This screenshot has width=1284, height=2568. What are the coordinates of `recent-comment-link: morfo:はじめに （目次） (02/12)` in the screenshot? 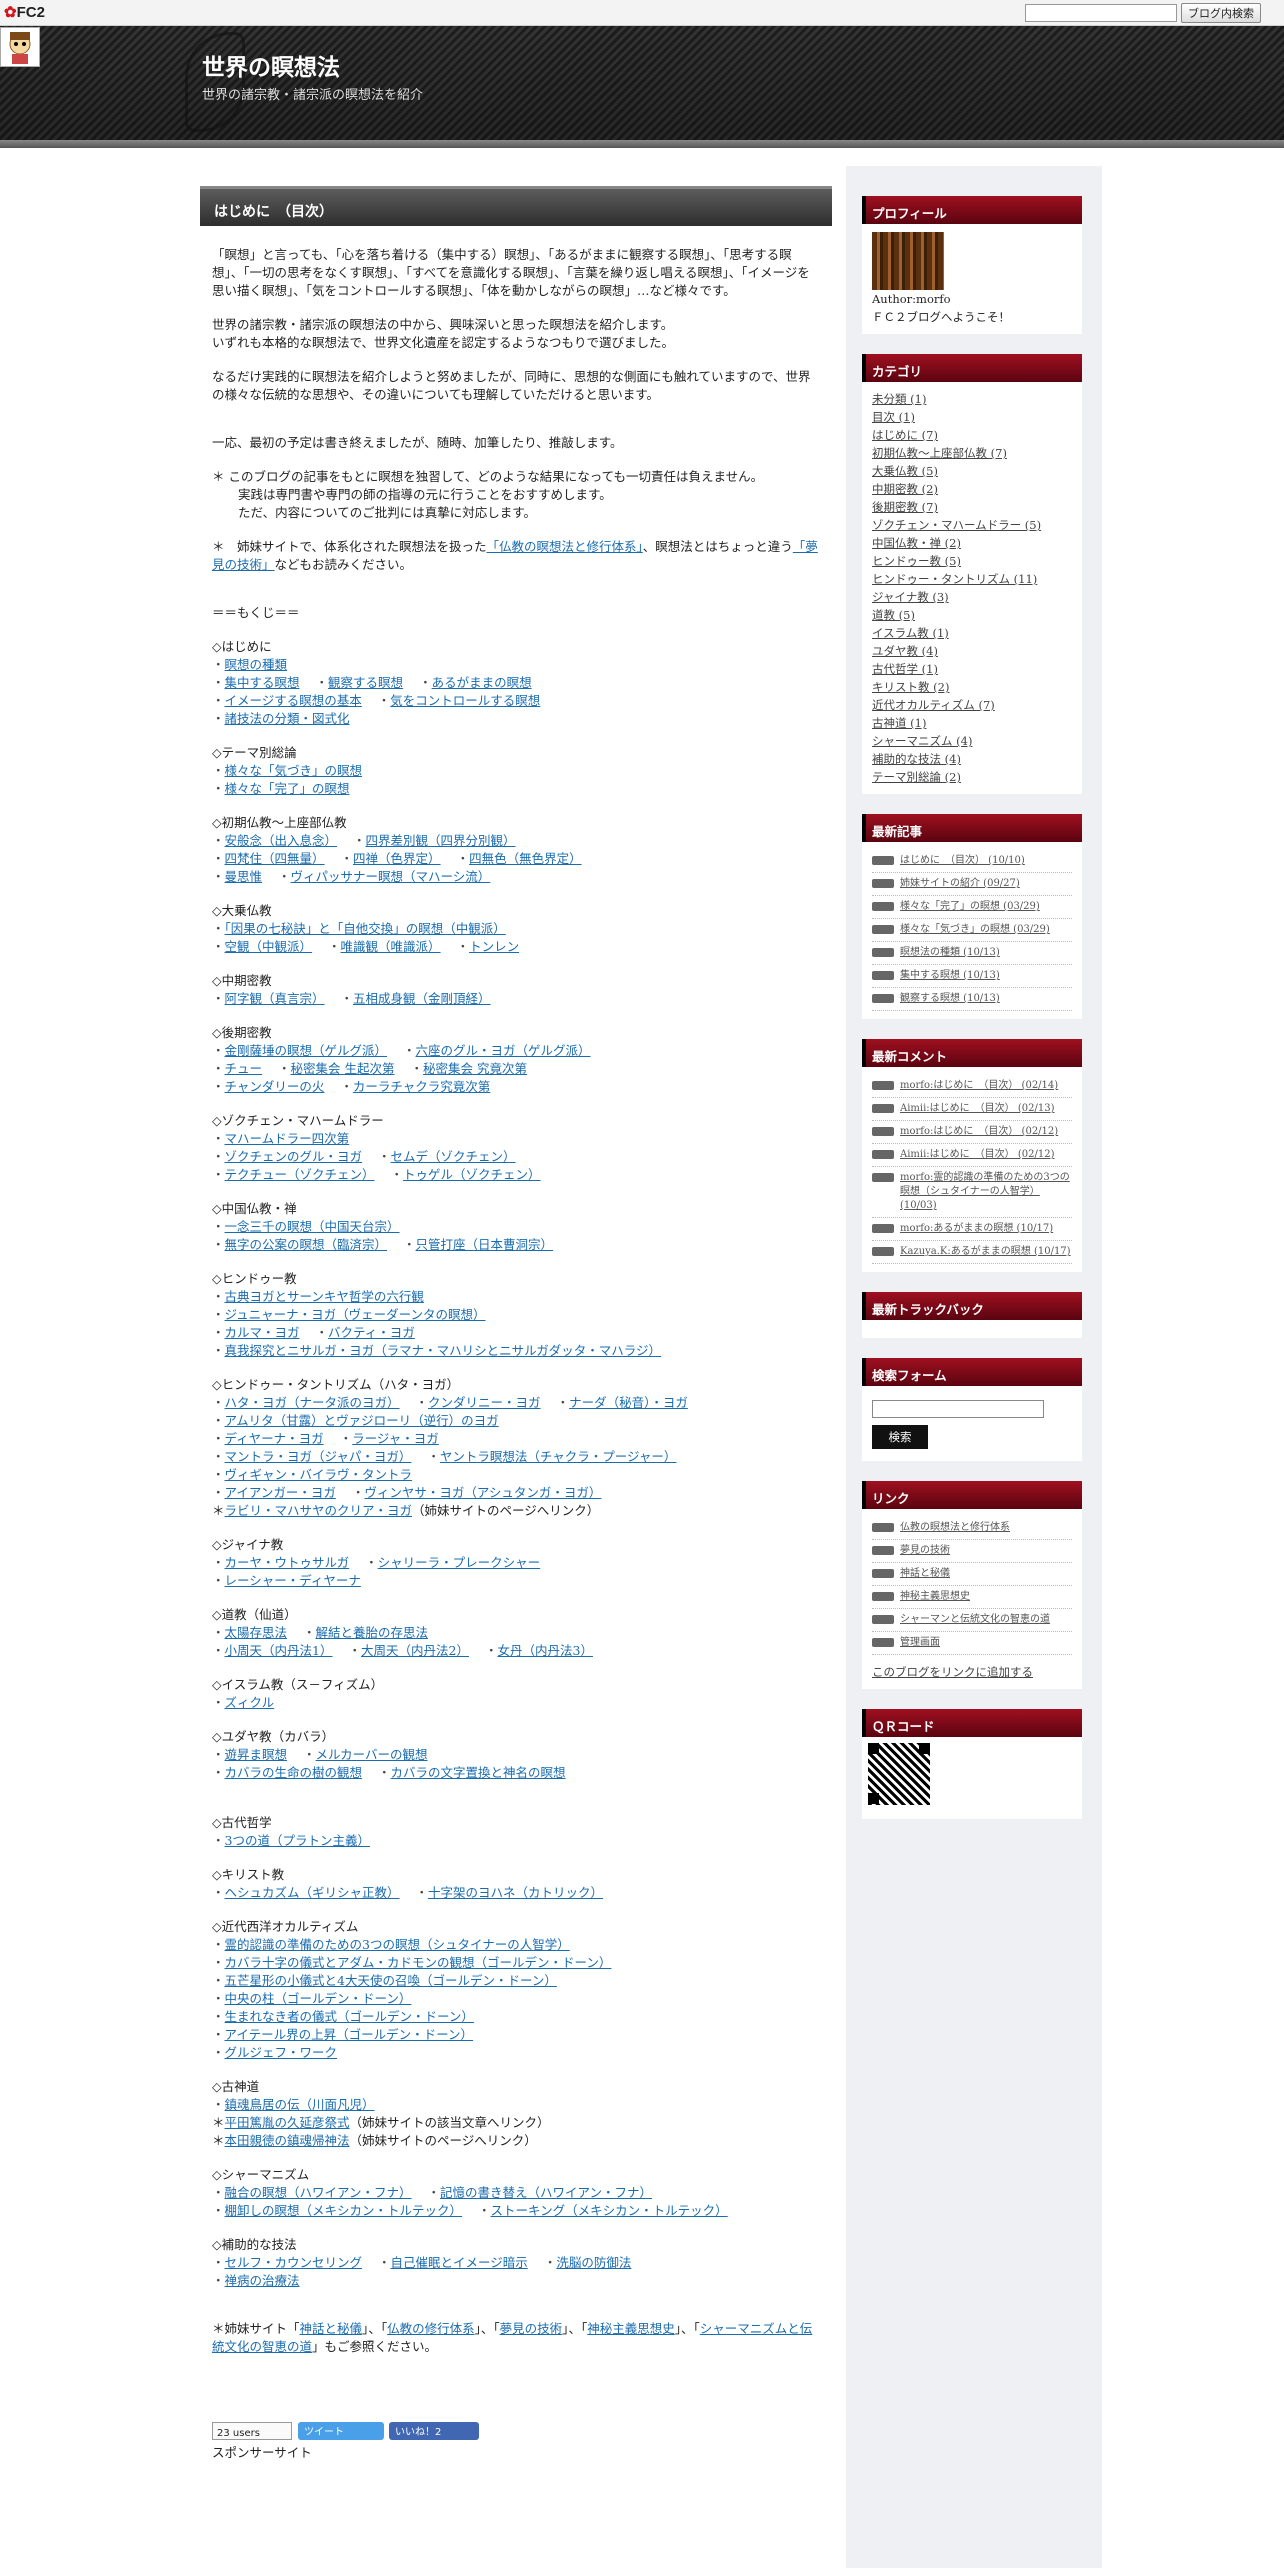 It's located at (979, 1131).